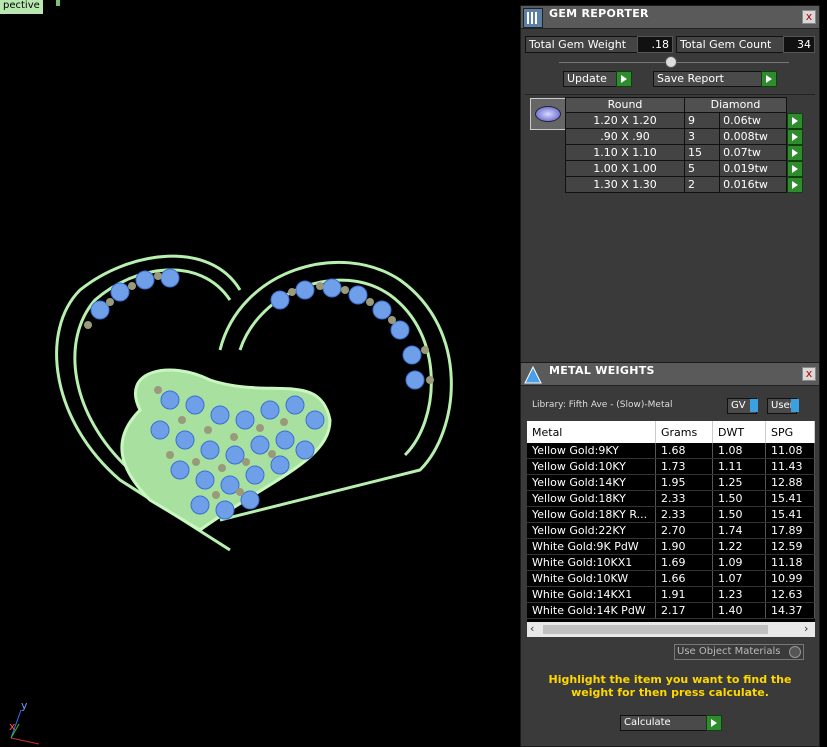  I want to click on table-row: White Gold:14K PdW 2.17 1.40 14.37, so click(671, 610).